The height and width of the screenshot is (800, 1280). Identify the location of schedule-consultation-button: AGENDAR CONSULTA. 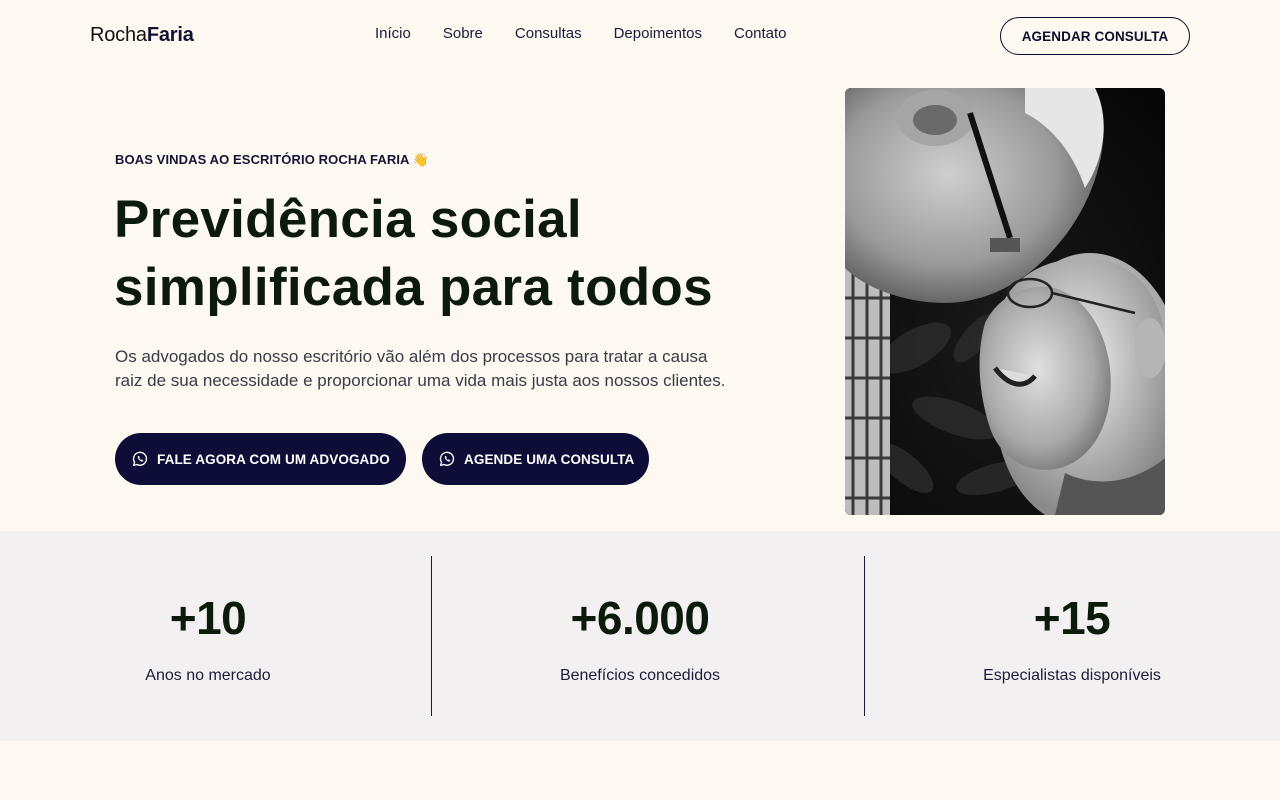
(1095, 36).